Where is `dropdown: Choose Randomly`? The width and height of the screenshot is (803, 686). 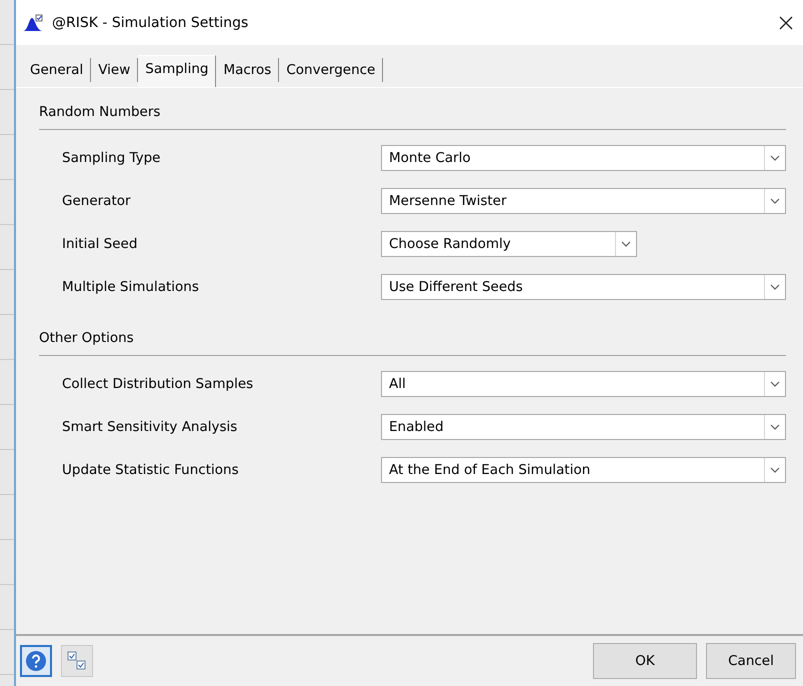 dropdown: Choose Randomly is located at coordinates (509, 244).